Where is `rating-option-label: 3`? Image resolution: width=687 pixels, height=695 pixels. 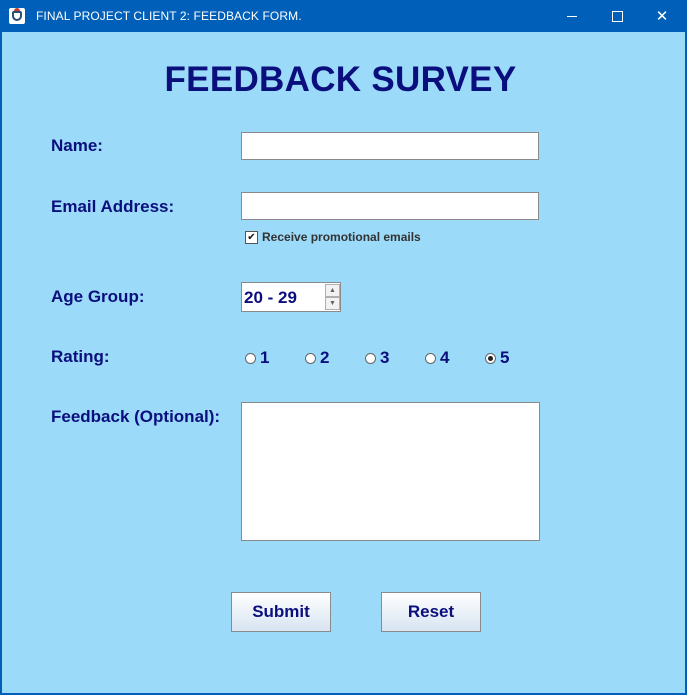 rating-option-label: 3 is located at coordinates (385, 357).